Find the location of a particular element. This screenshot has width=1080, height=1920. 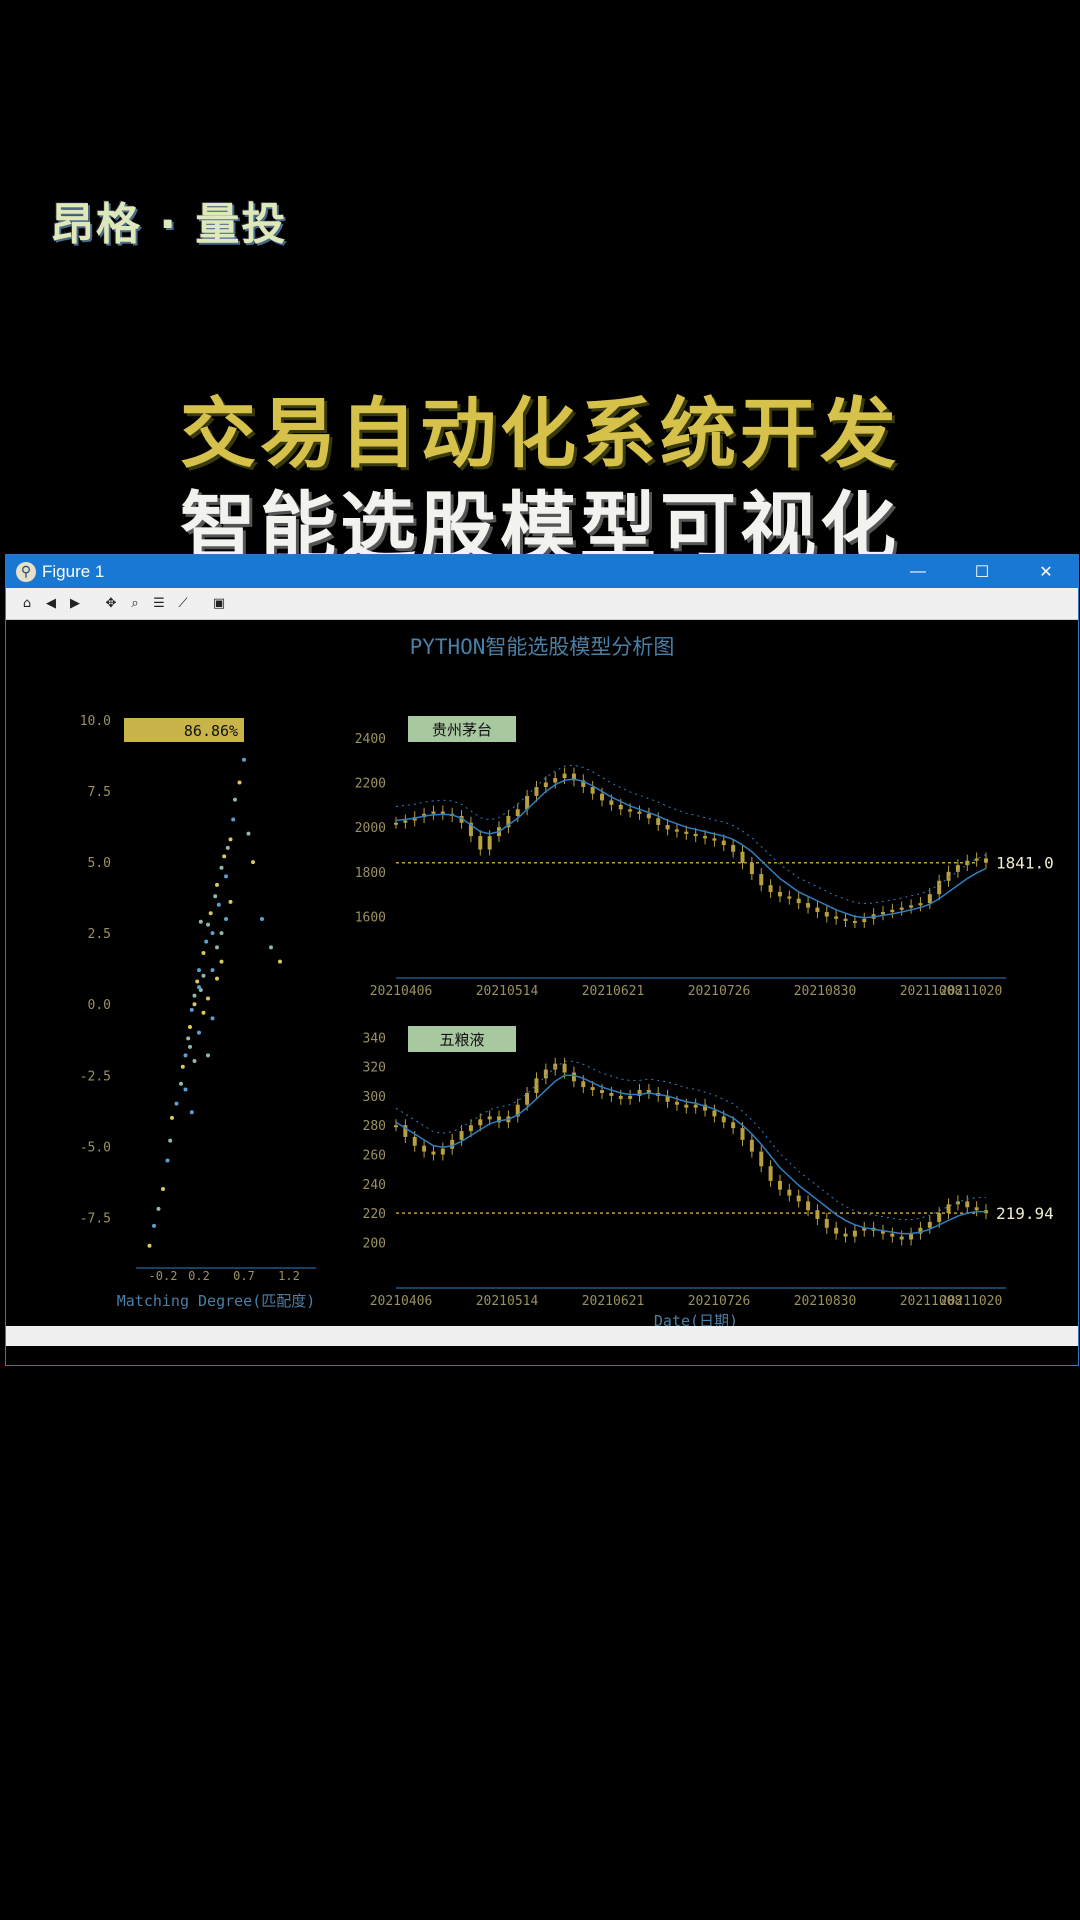

close-button: ✕ is located at coordinates (1046, 571).